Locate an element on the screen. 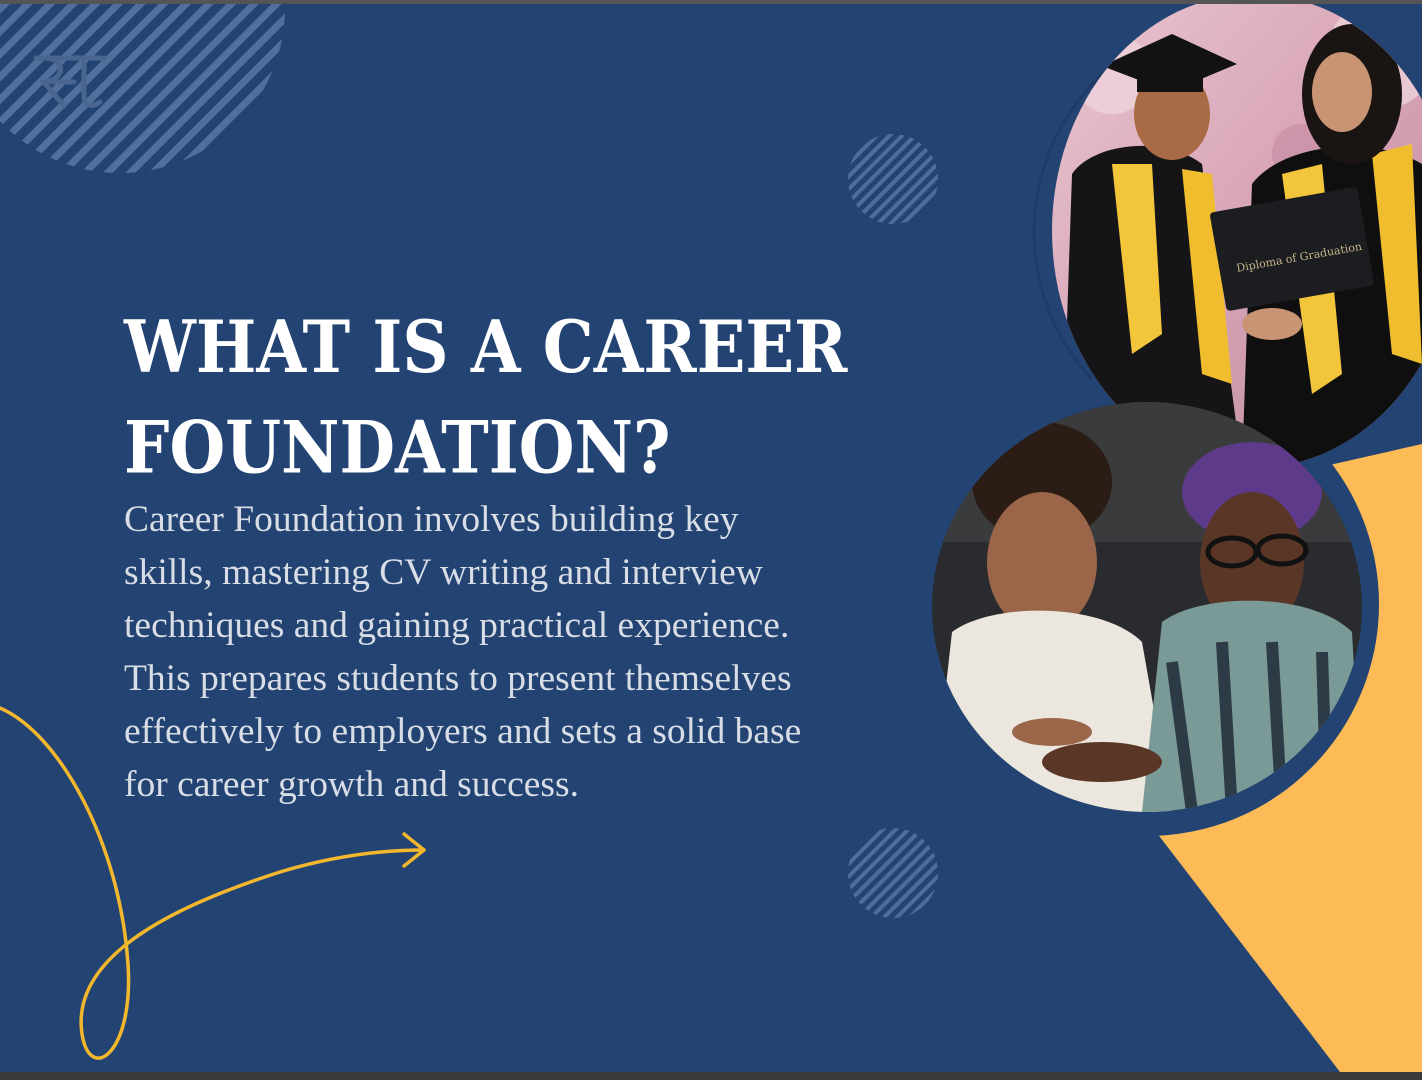 Image resolution: width=1422 pixels, height=1080 pixels. striped-dot-lower is located at coordinates (893, 873).